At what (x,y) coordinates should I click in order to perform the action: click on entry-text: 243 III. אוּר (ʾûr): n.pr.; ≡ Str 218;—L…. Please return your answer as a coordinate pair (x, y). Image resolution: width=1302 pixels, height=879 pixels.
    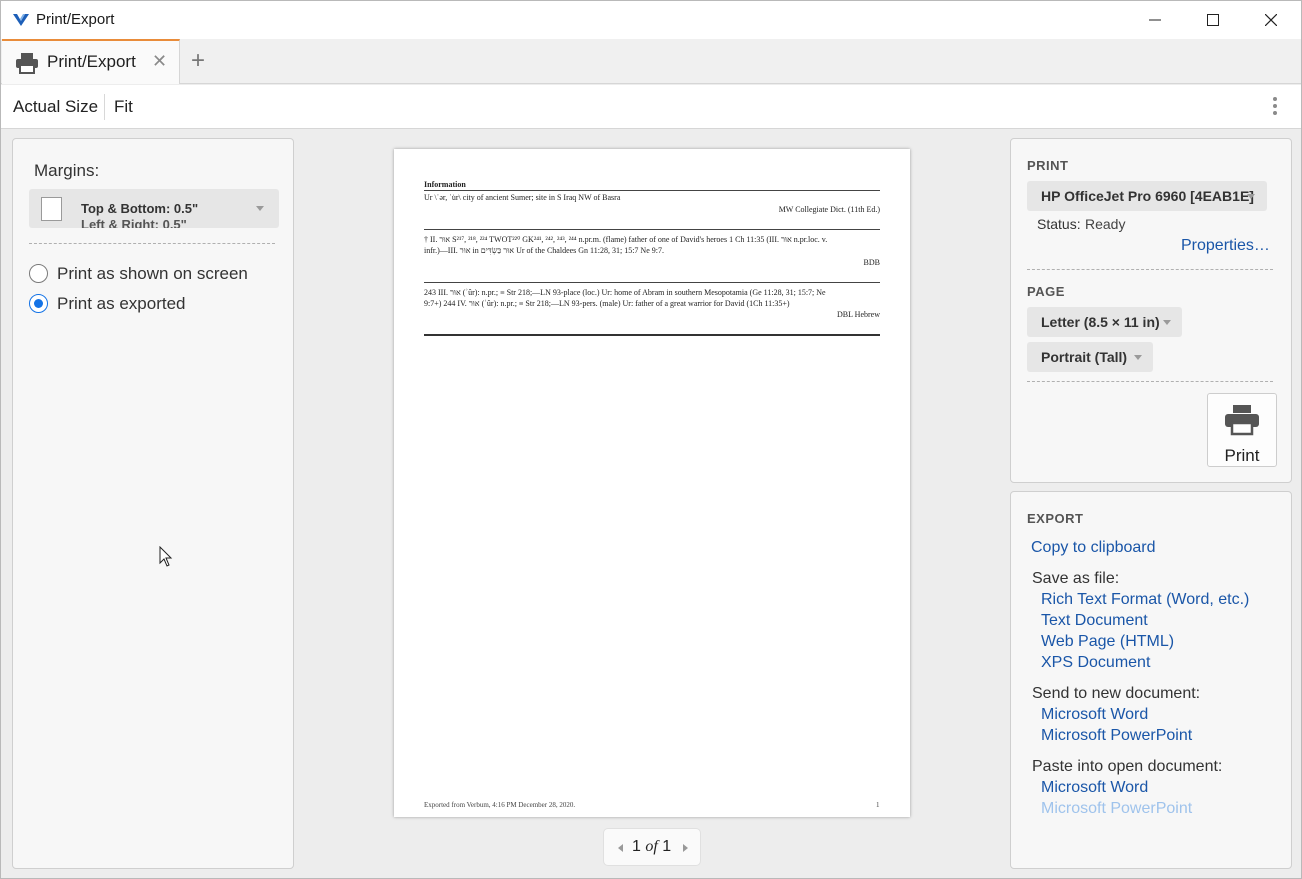
    Looking at the image, I should click on (625, 292).